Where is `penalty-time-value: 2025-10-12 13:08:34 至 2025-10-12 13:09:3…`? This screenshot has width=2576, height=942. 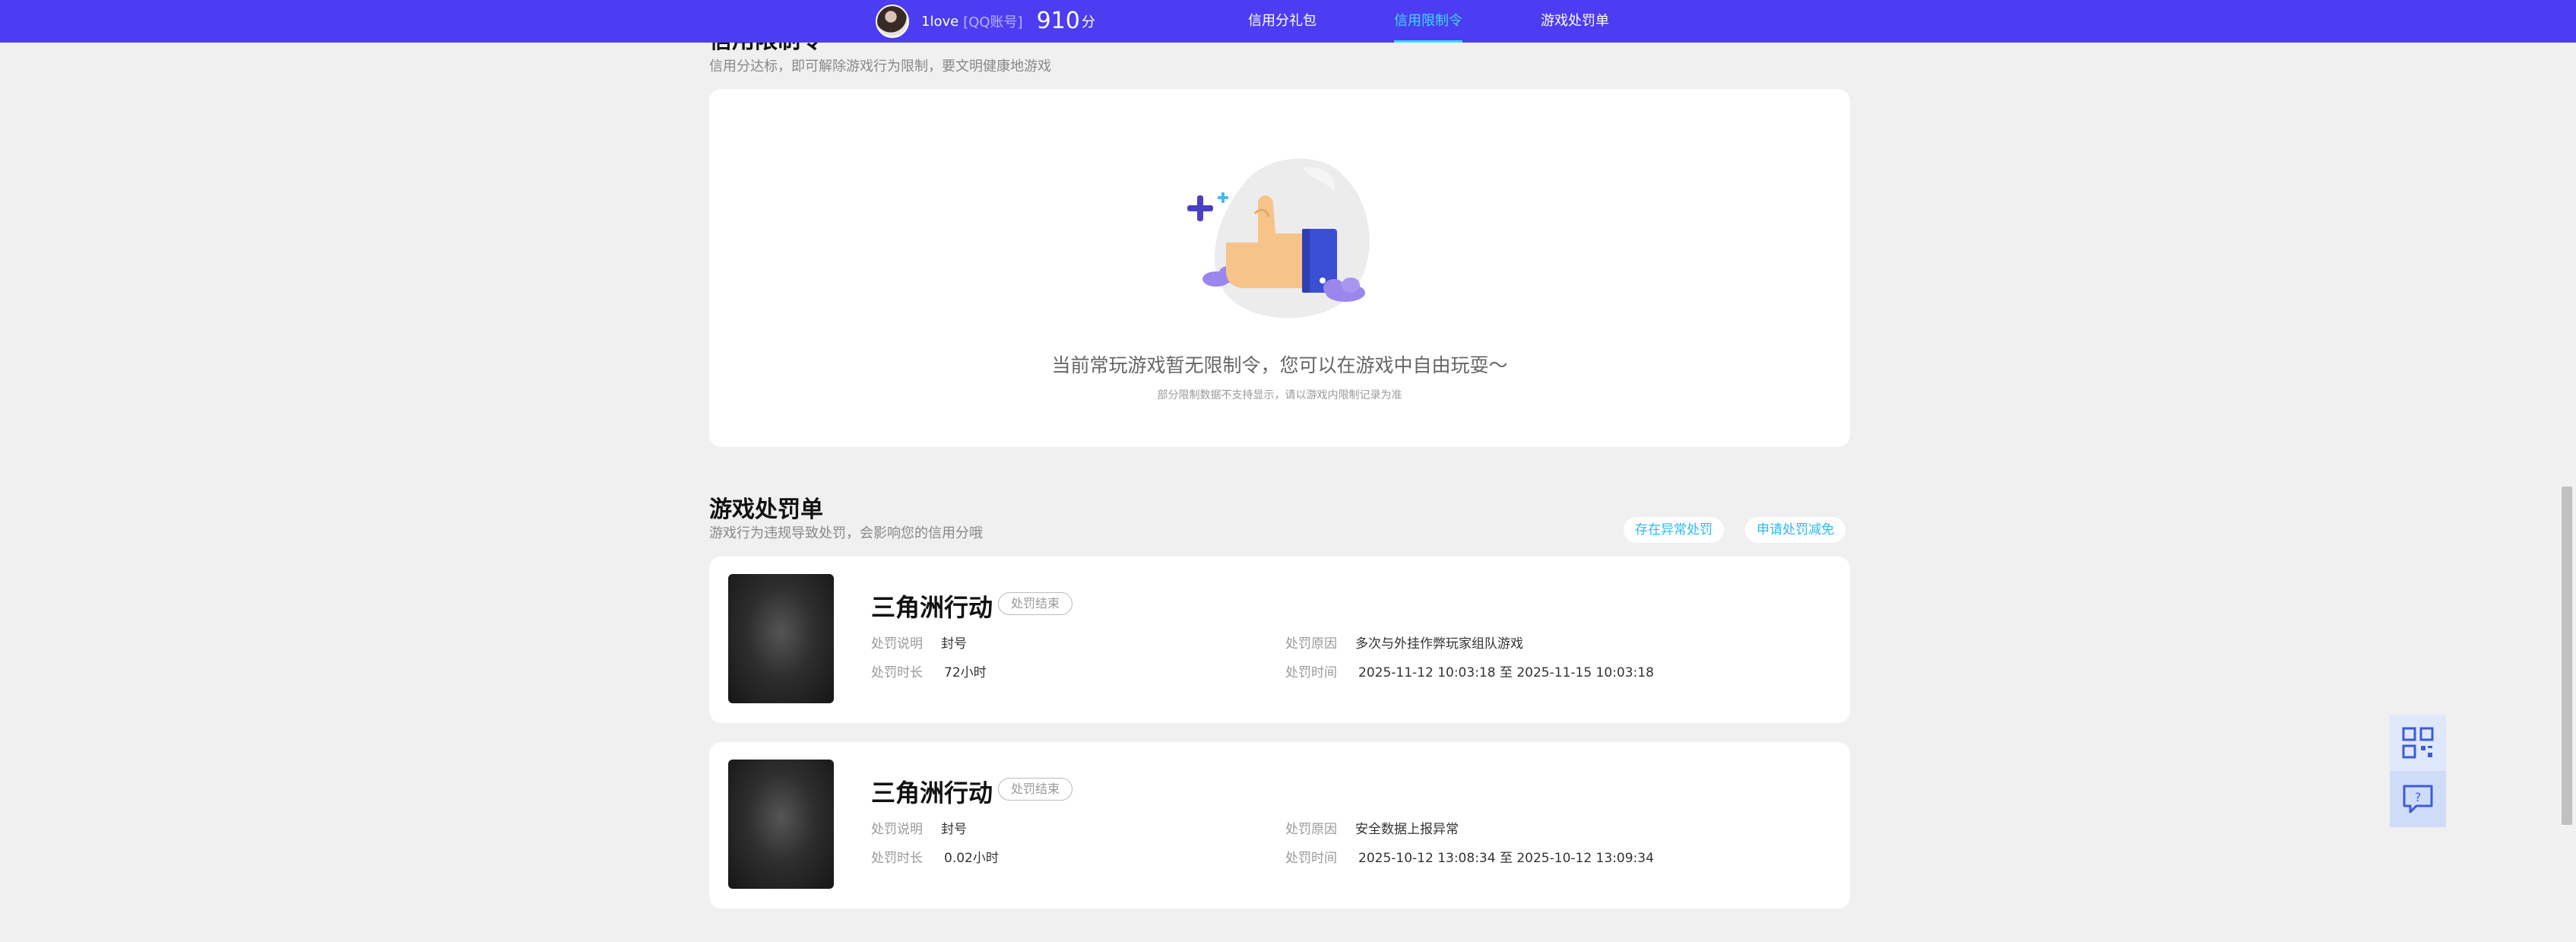
penalty-time-value: 2025-10-12 13:08:34 至 2025-10-12 13:09:3… is located at coordinates (1506, 858).